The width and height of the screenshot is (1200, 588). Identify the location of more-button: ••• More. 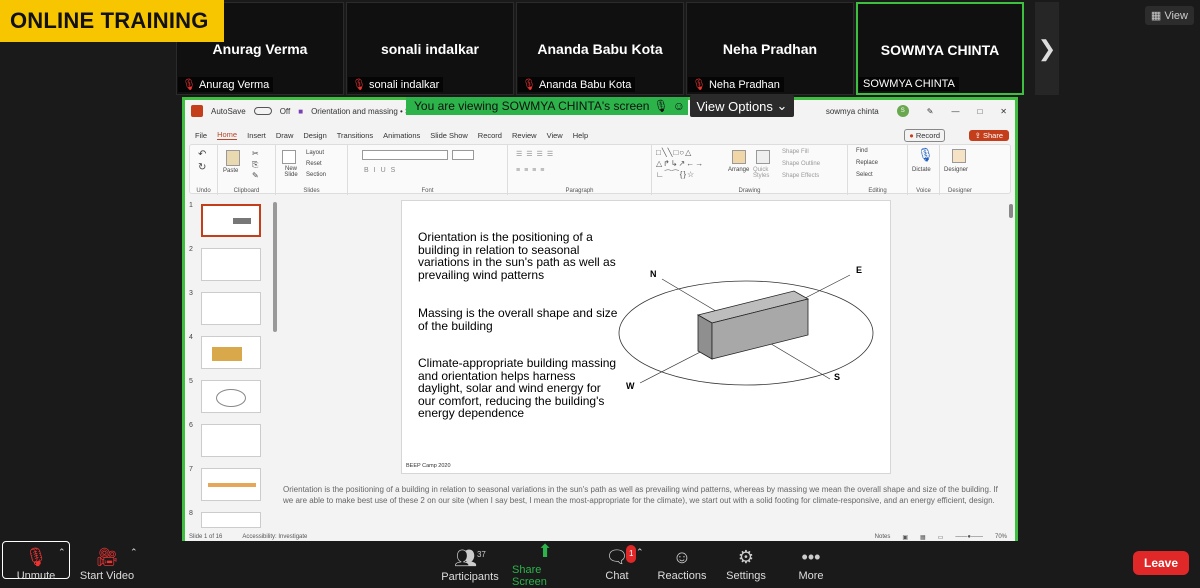
(811, 564).